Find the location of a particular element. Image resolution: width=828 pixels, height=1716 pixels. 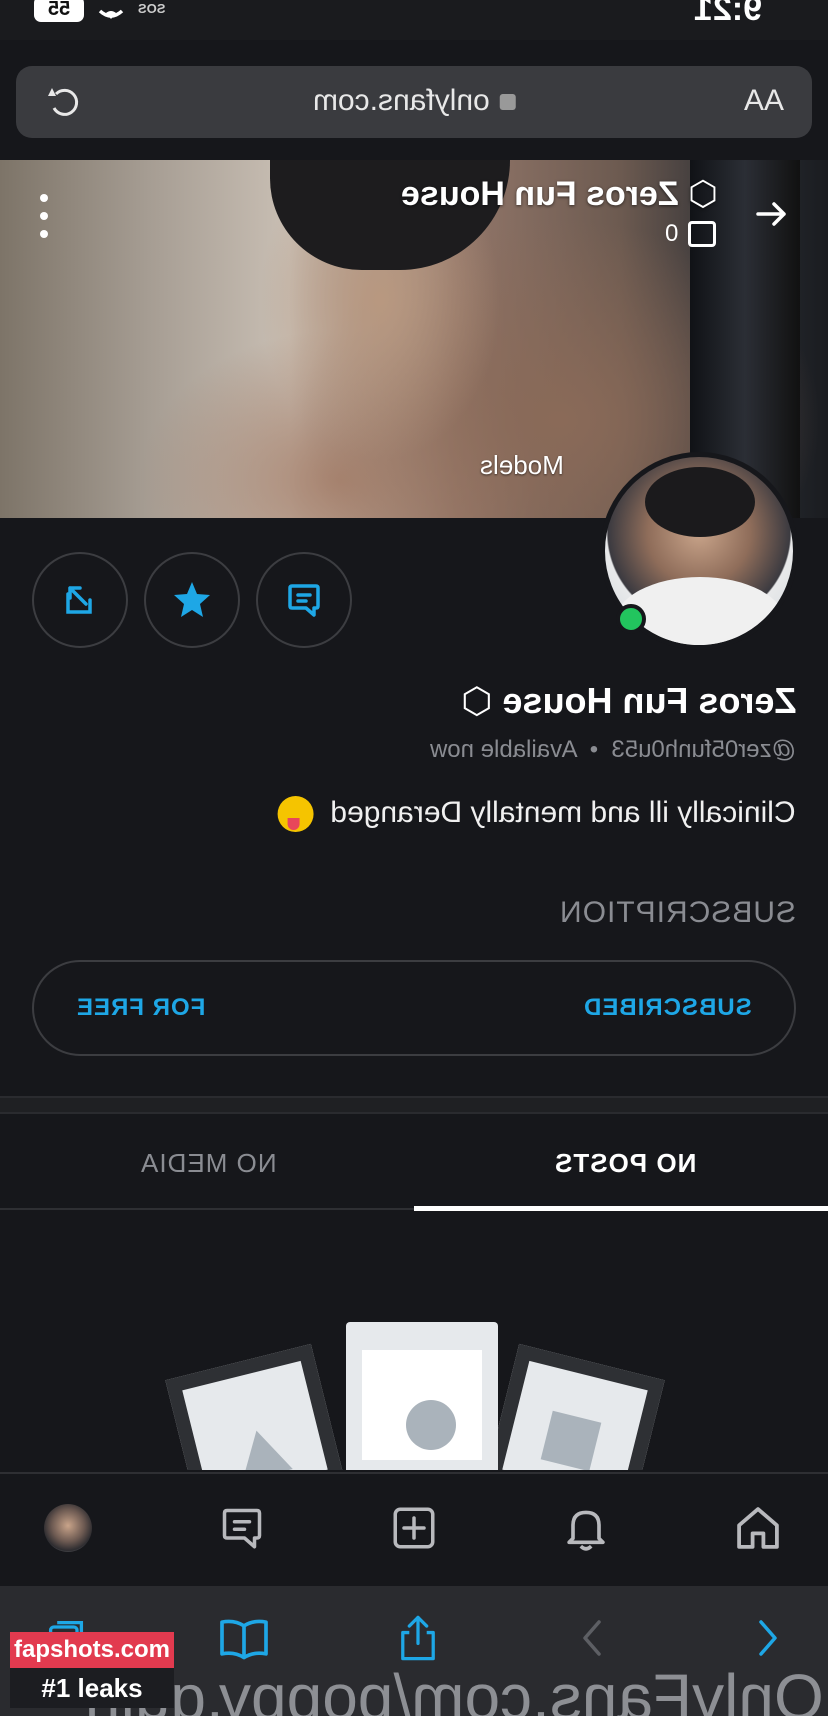

media-count: 0 is located at coordinates (690, 234).